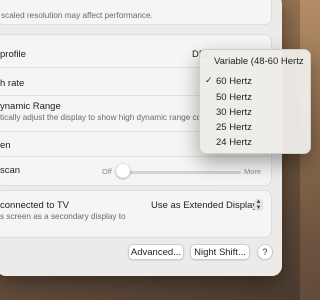  What do you see at coordinates (234, 97) in the screenshot?
I see `menu-item-label: 50 Hertz` at bounding box center [234, 97].